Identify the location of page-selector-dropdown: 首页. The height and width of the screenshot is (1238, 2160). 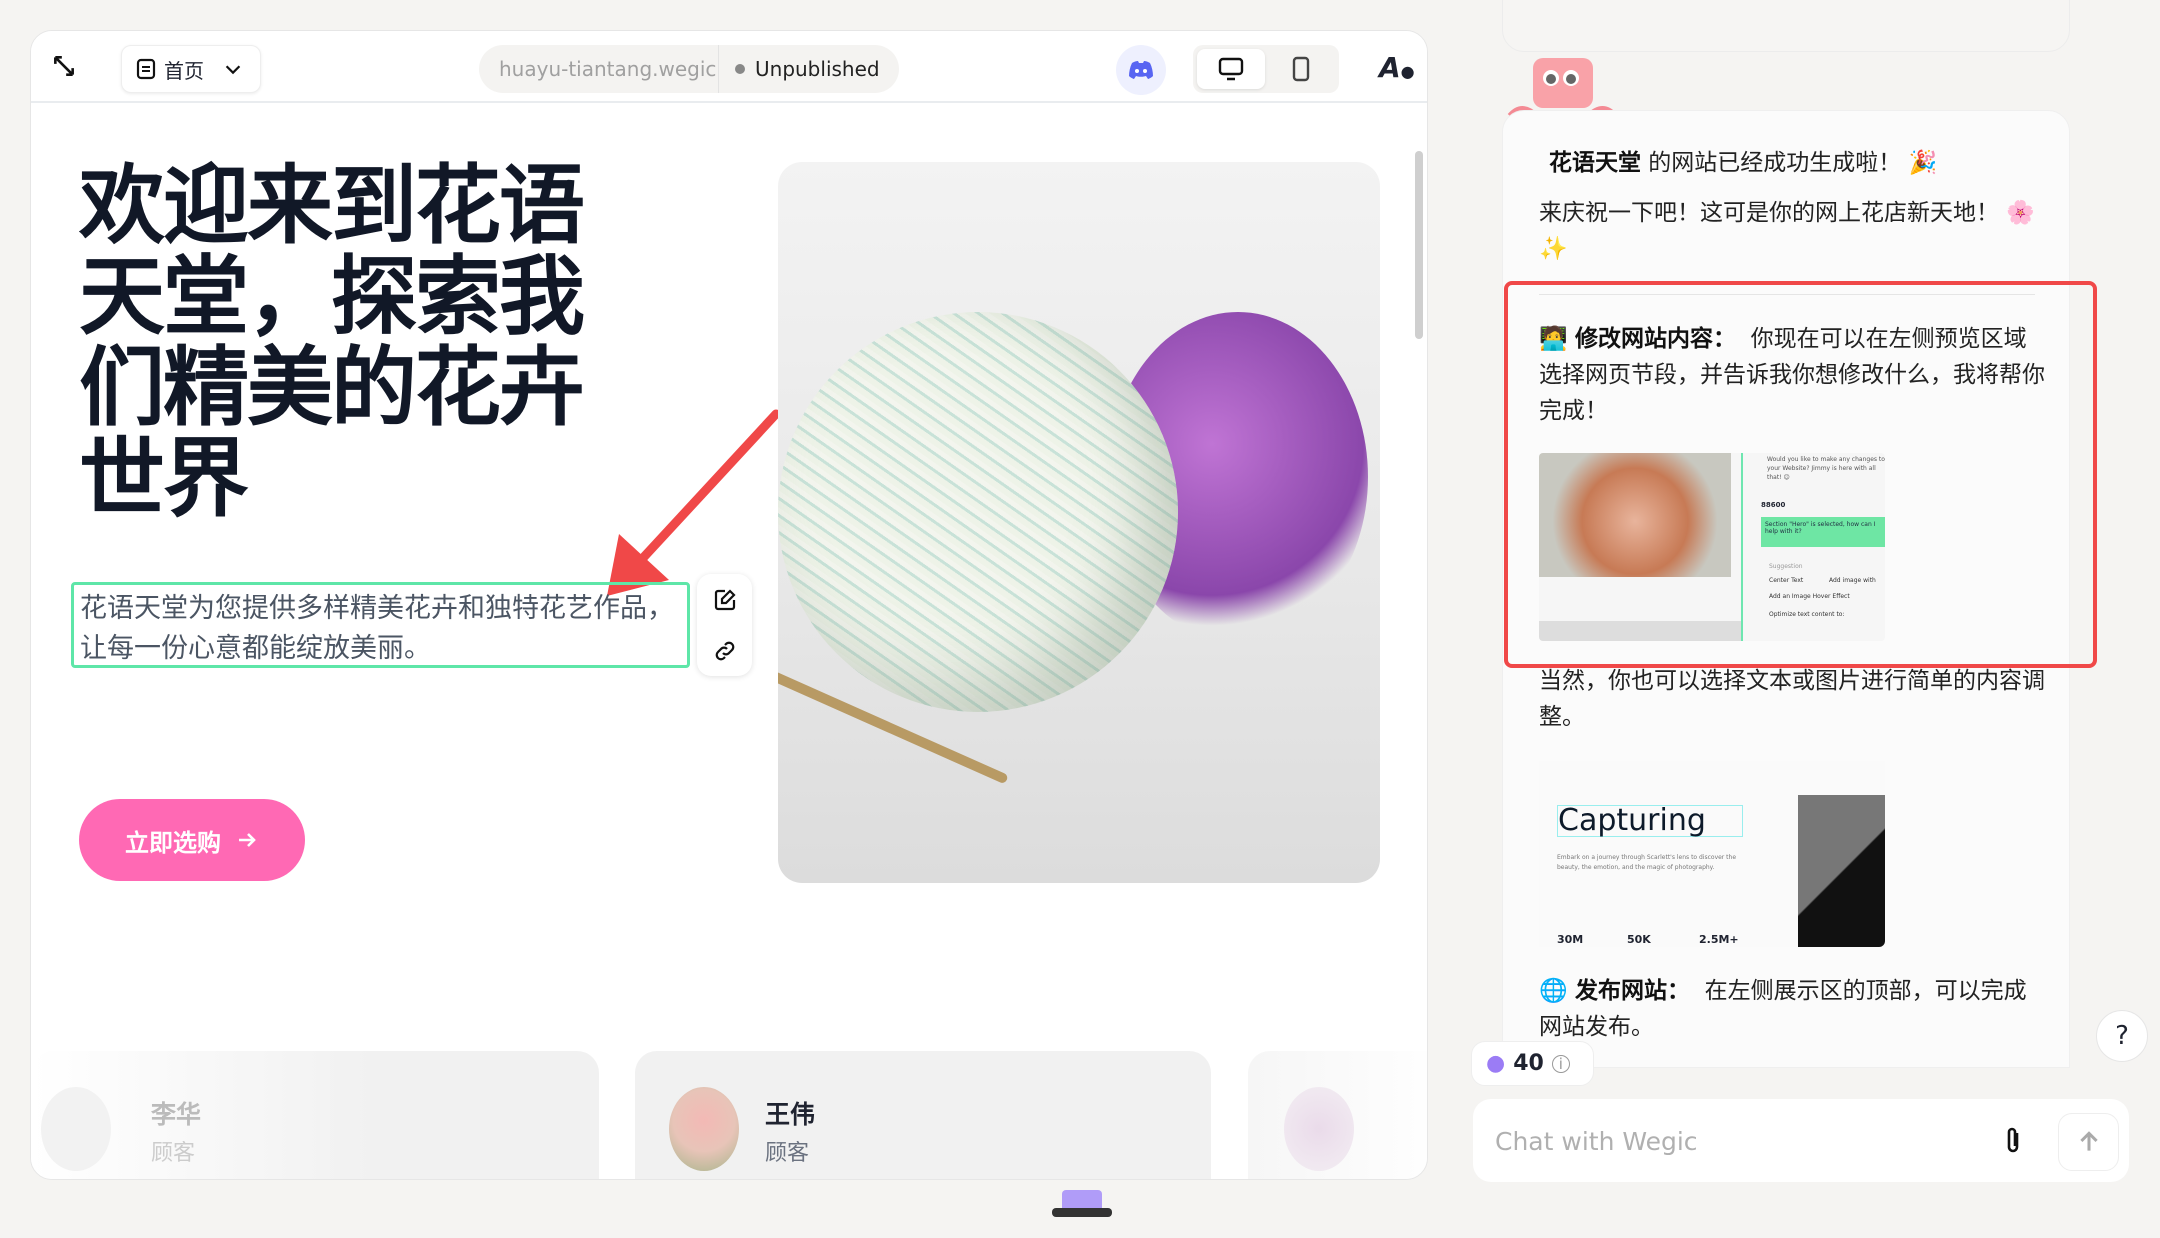
(191, 69).